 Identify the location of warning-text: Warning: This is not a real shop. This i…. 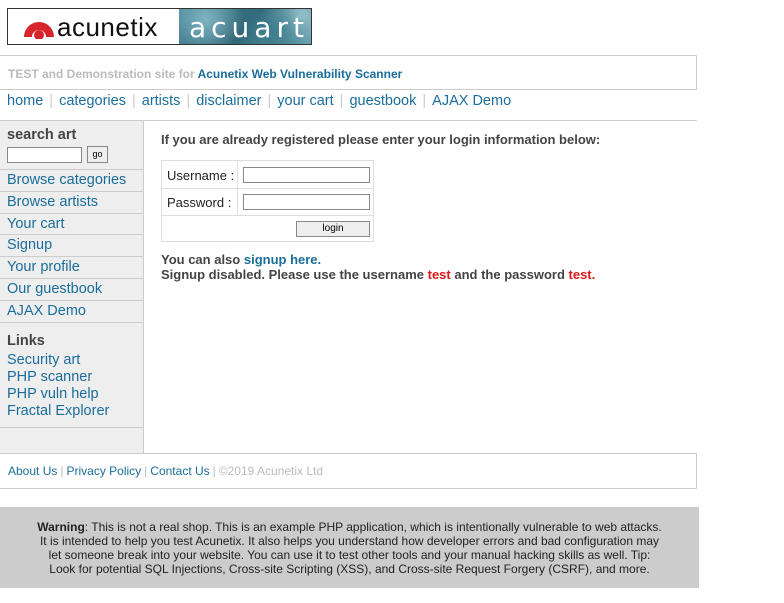
(349, 548).